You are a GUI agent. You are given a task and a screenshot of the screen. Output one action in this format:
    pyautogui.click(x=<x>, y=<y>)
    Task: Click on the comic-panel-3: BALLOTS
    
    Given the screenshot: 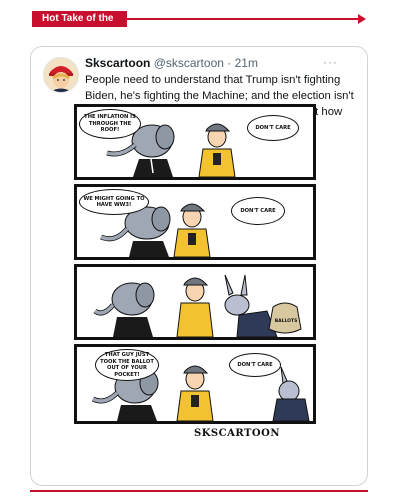 What is the action you would take?
    pyautogui.click(x=195, y=302)
    